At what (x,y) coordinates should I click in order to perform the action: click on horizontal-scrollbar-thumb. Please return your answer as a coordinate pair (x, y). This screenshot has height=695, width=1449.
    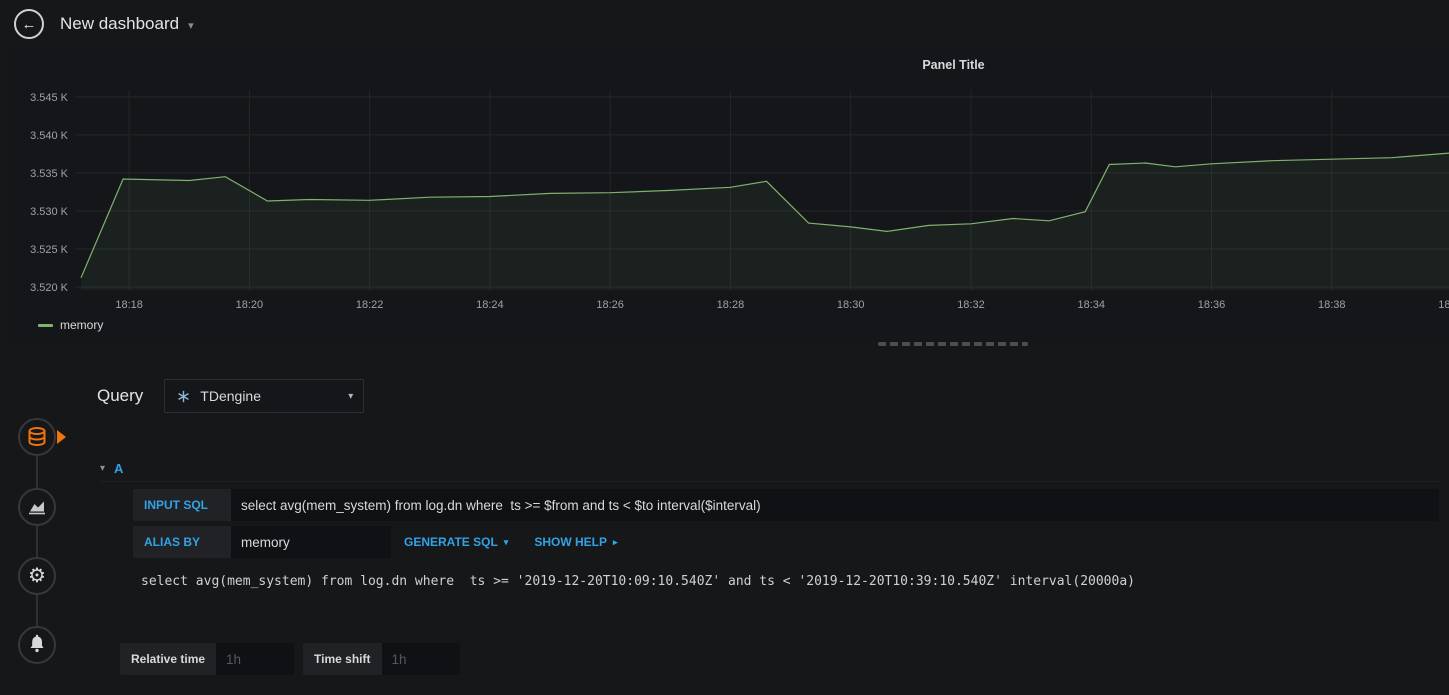
    Looking at the image, I should click on (953, 344).